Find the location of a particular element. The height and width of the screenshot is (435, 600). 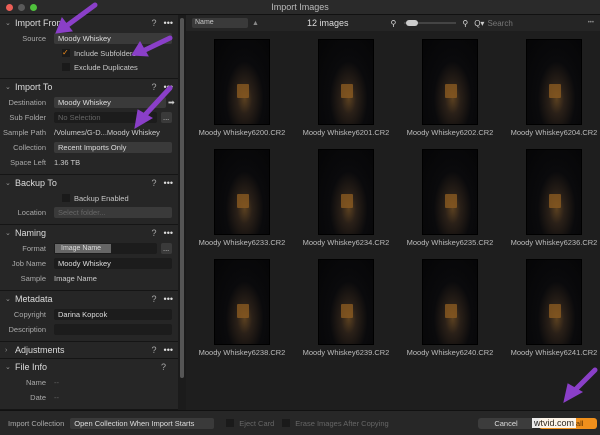

watermark: wtvid.com is located at coordinates (554, 423).